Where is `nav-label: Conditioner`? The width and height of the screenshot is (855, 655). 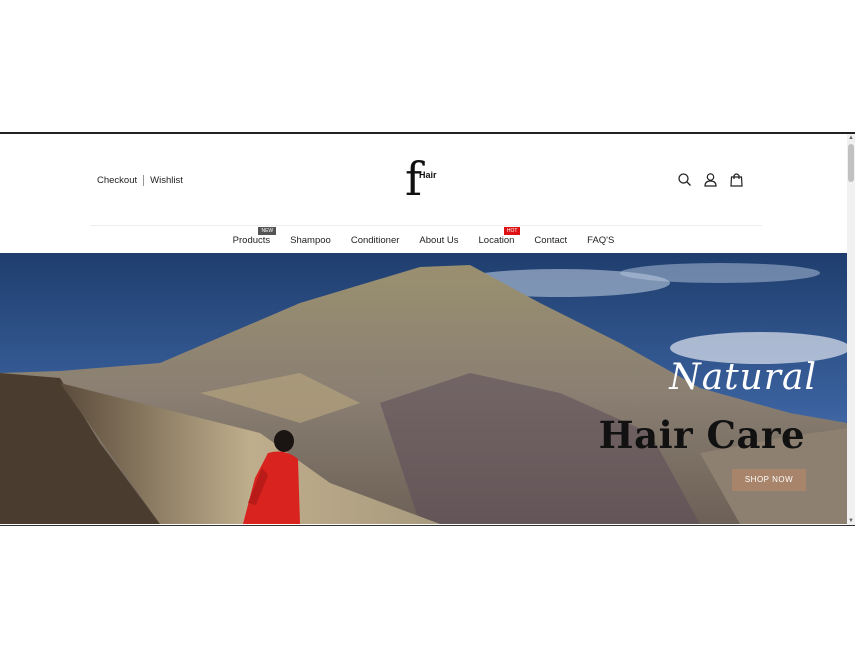
nav-label: Conditioner is located at coordinates (375, 240).